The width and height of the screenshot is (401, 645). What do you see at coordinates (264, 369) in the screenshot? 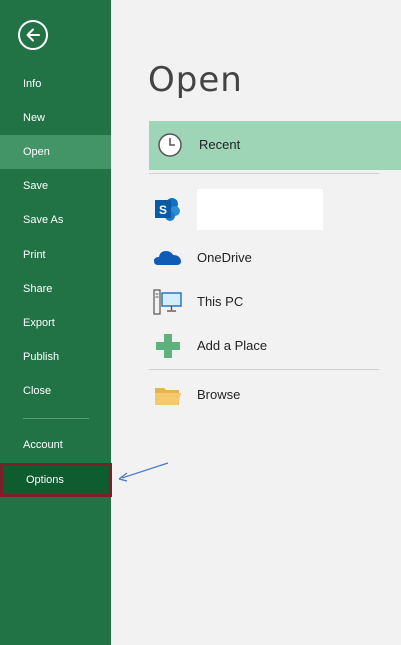
I see `places-divider-bottom` at bounding box center [264, 369].